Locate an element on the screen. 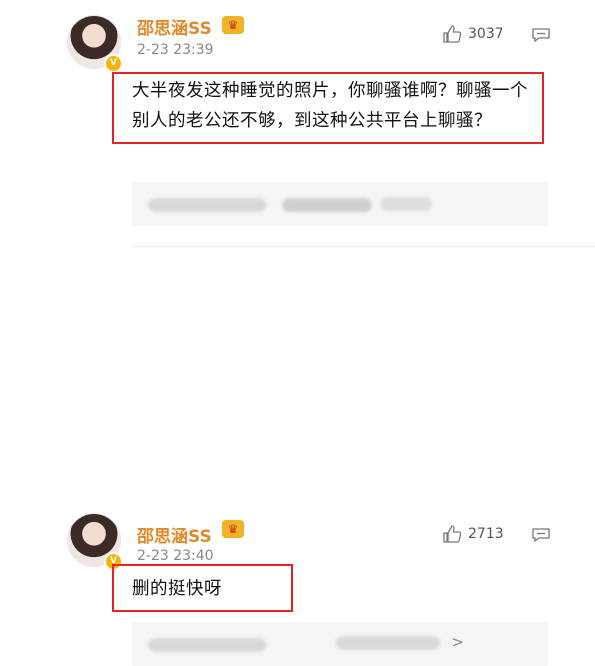 The image size is (595, 666). reply-preview: > is located at coordinates (340, 644).